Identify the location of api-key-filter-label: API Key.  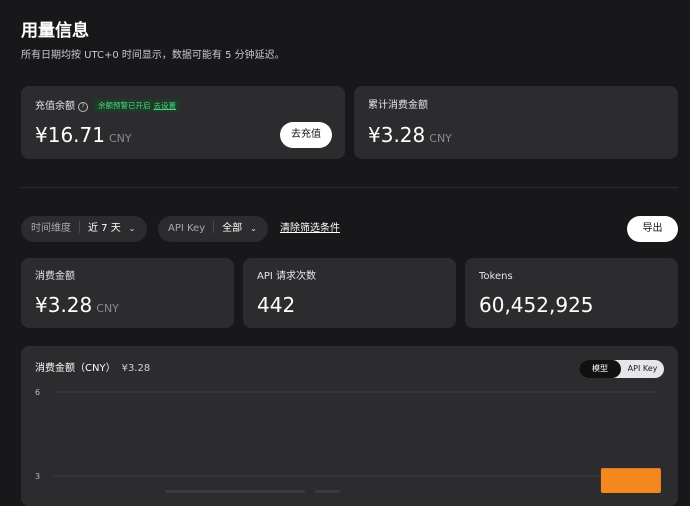
(187, 228).